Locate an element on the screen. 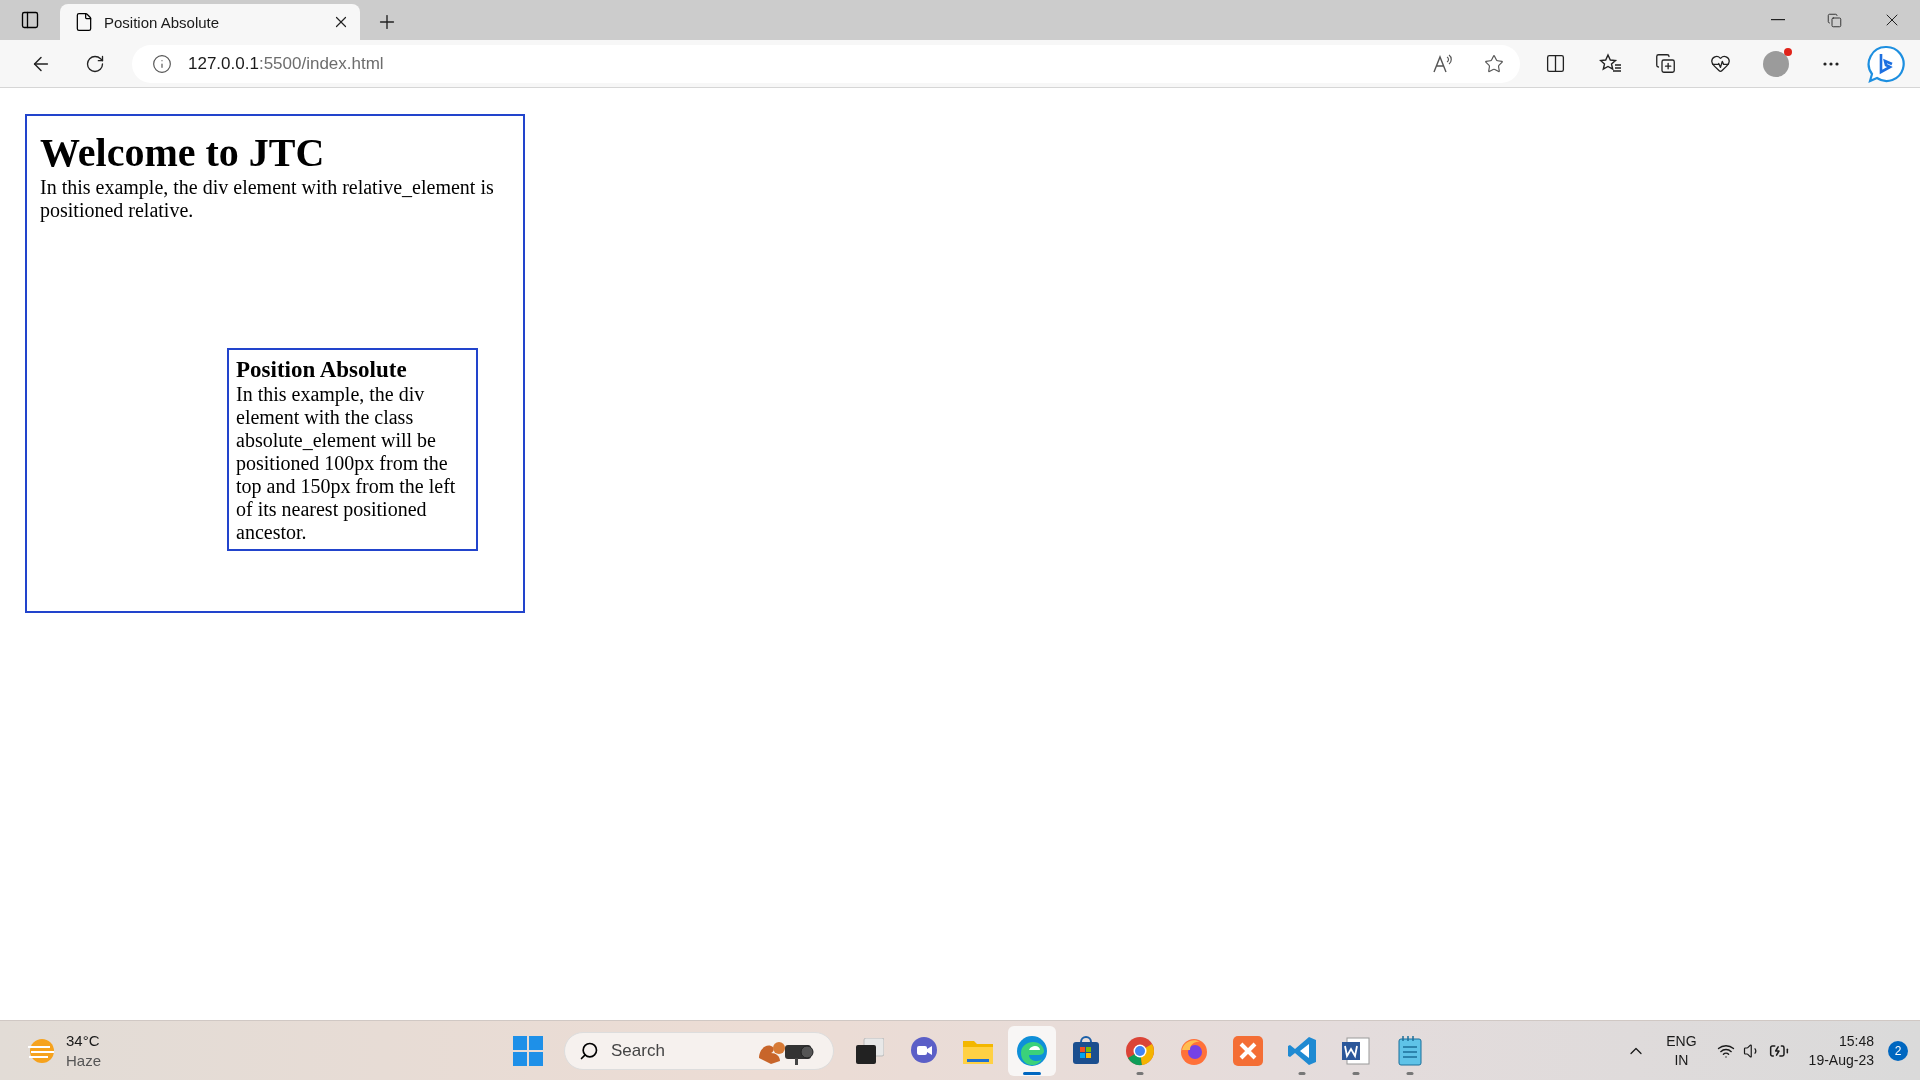 The image size is (1920, 1080). box-paragraph: In this example, the div element with the class absolute_element will be positioned 100px from the top and 150px from the left of its nearest positioned ancestor. is located at coordinates (346, 463).